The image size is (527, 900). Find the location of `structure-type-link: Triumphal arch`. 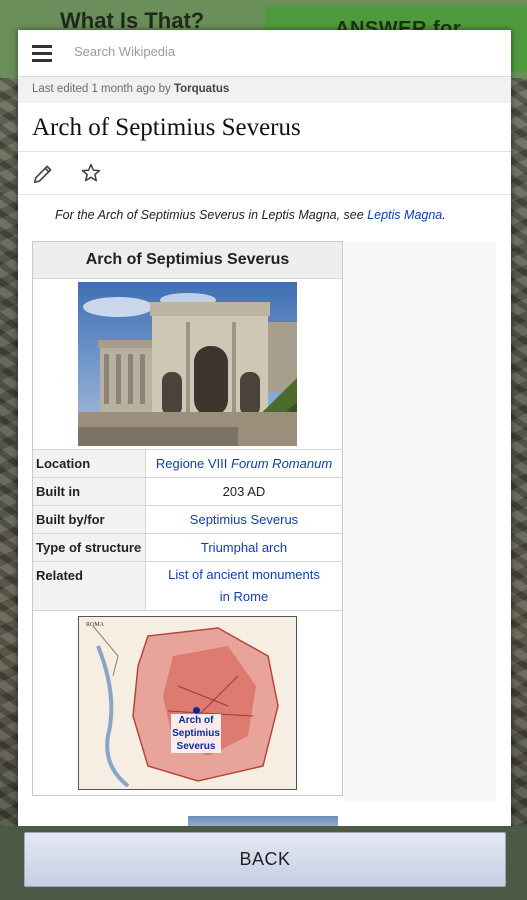

structure-type-link: Triumphal arch is located at coordinates (244, 547).